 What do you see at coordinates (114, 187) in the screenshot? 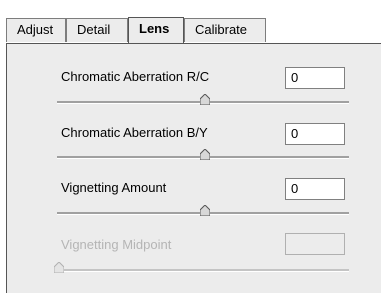
I see `vignetting-amount-label: Vignetting Amount` at bounding box center [114, 187].